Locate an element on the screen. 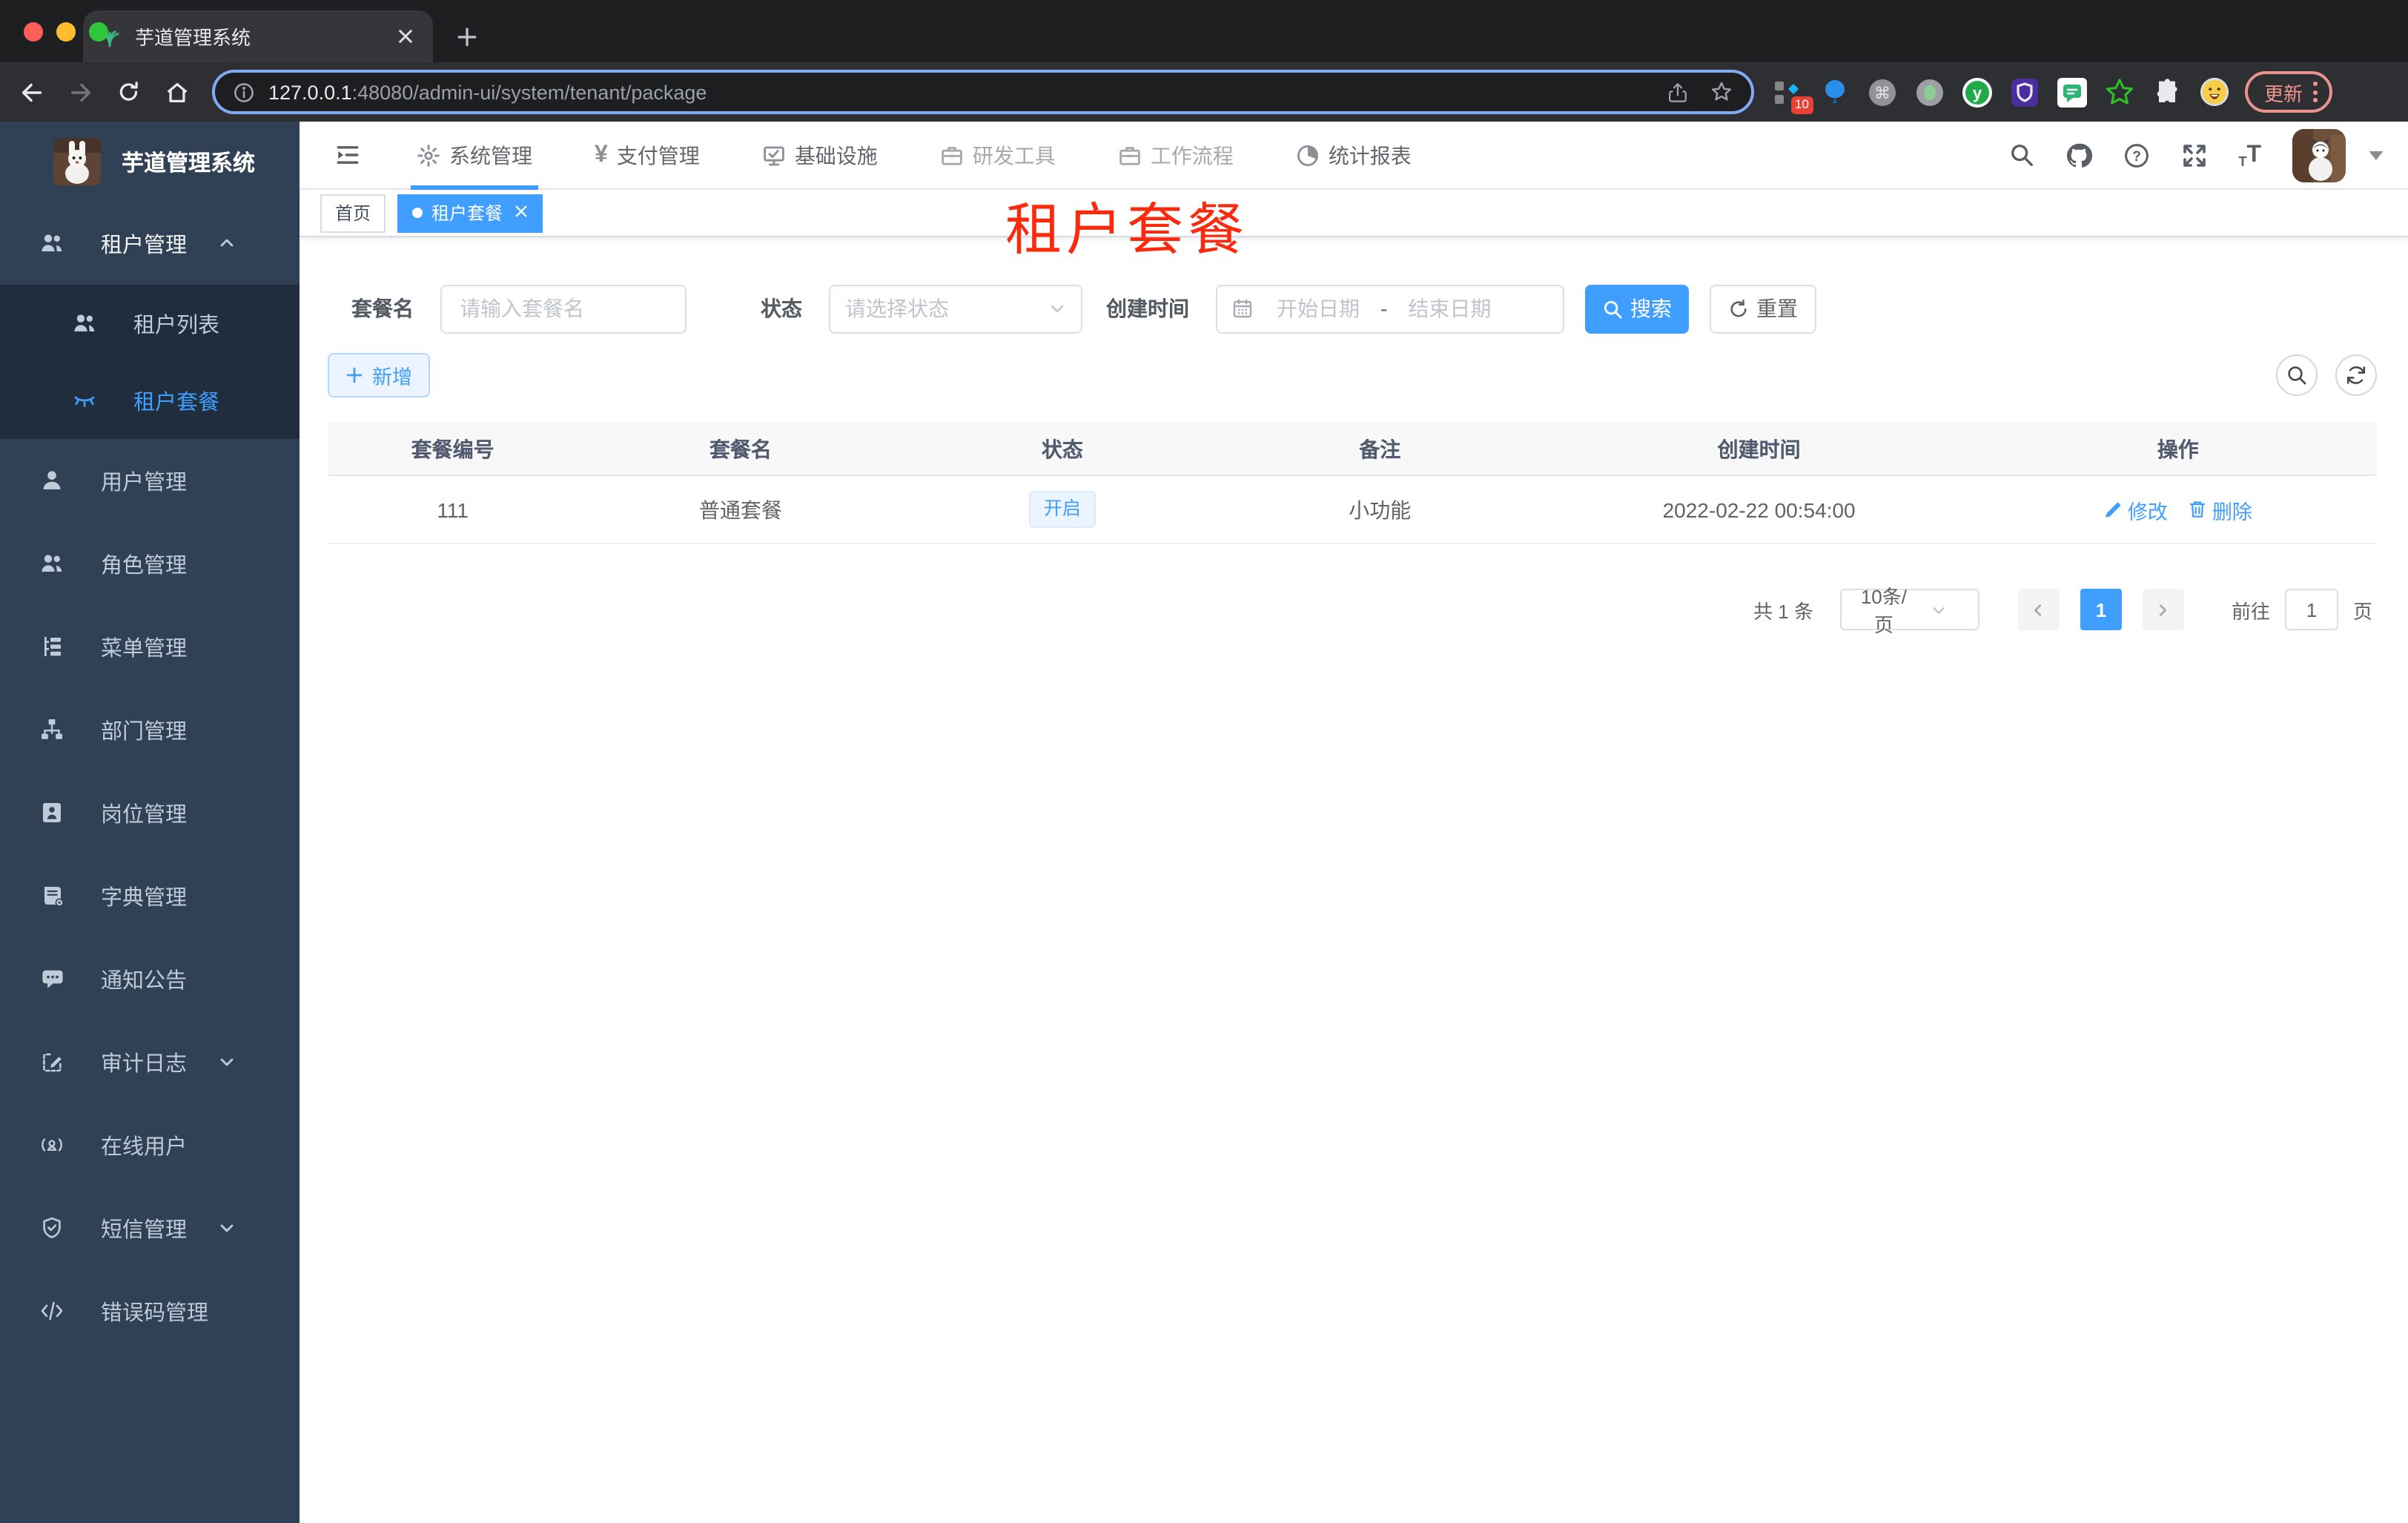  sidebar-item-audit-log: 审计日志 is located at coordinates (150, 1061).